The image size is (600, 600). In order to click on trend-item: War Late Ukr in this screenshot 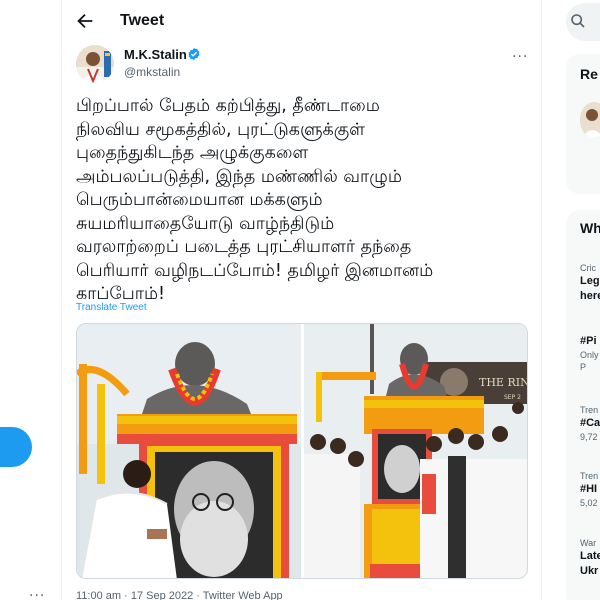, I will do `click(590, 558)`.